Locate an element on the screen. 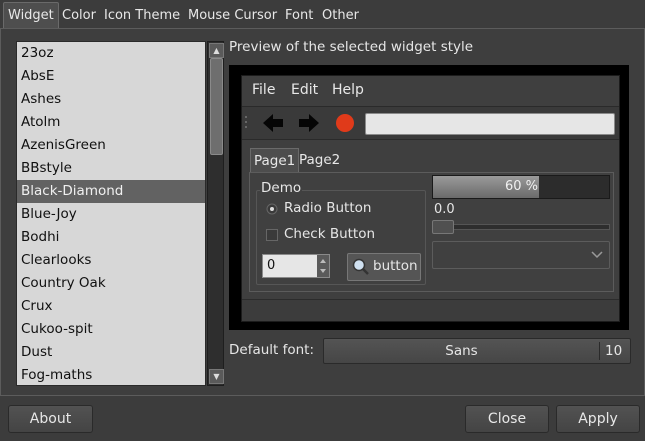  list-item: Fog-maths is located at coordinates (111, 374).